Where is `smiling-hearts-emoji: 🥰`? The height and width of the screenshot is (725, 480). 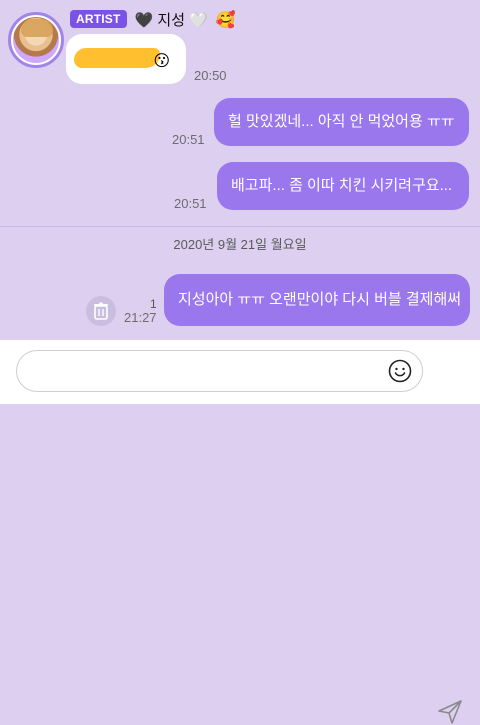 smiling-hearts-emoji: 🥰 is located at coordinates (225, 19).